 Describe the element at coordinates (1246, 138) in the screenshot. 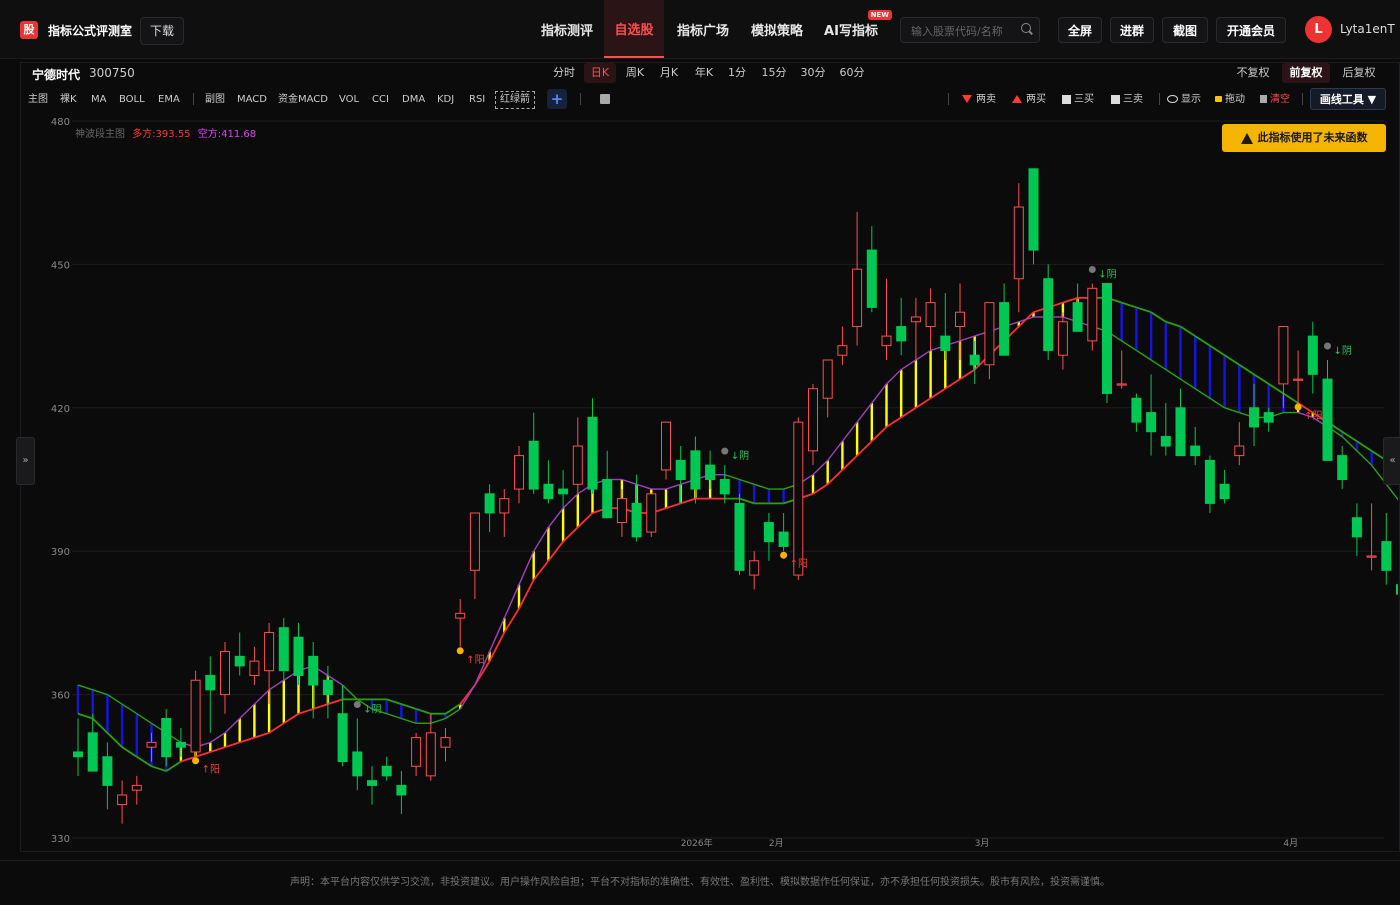

I see `warning-icon` at that location.